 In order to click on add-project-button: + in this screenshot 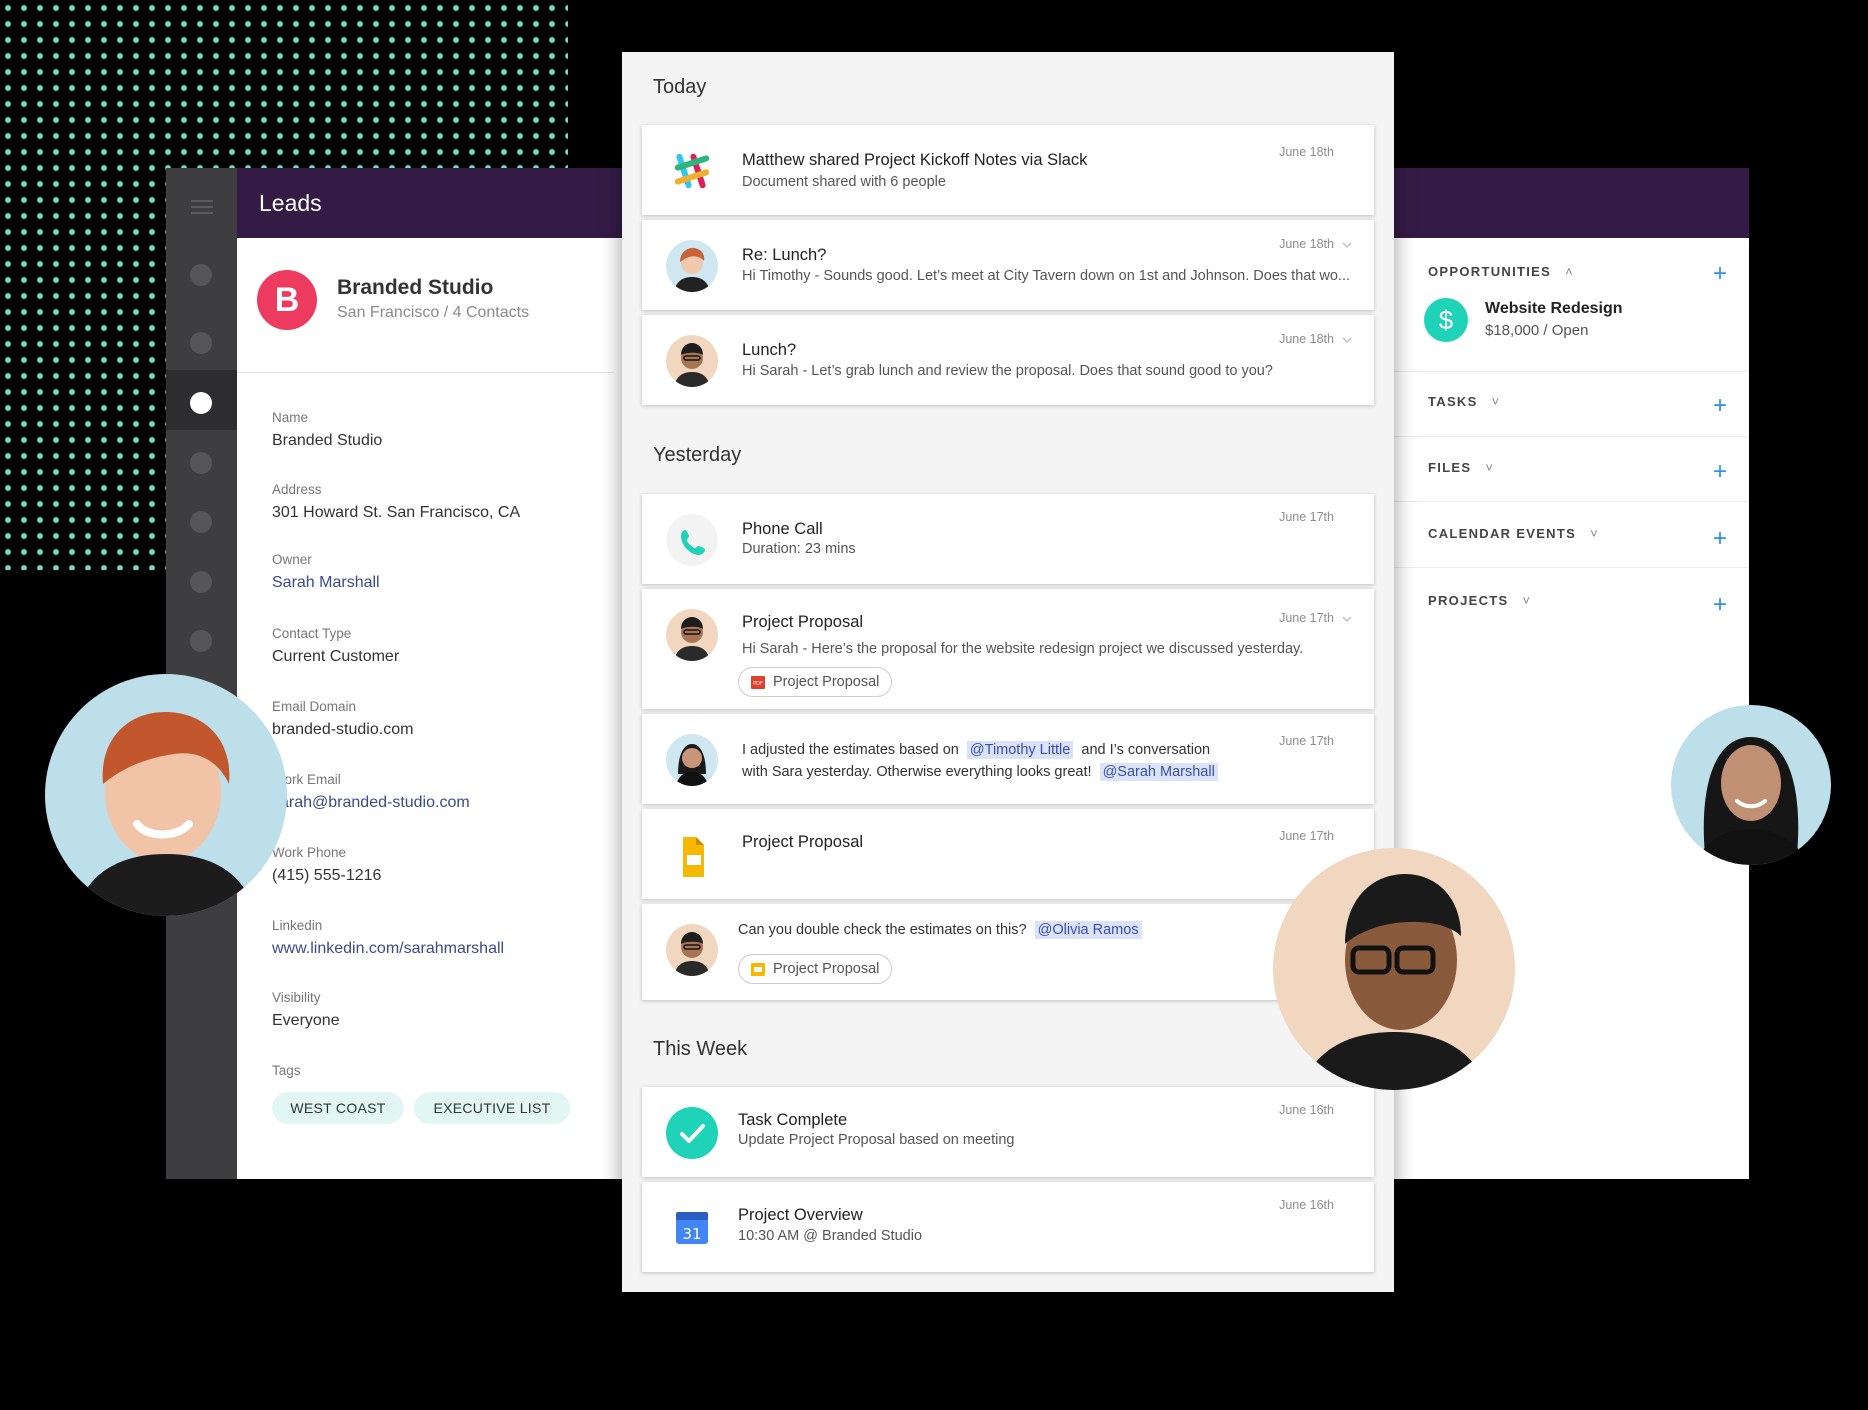, I will do `click(1720, 605)`.